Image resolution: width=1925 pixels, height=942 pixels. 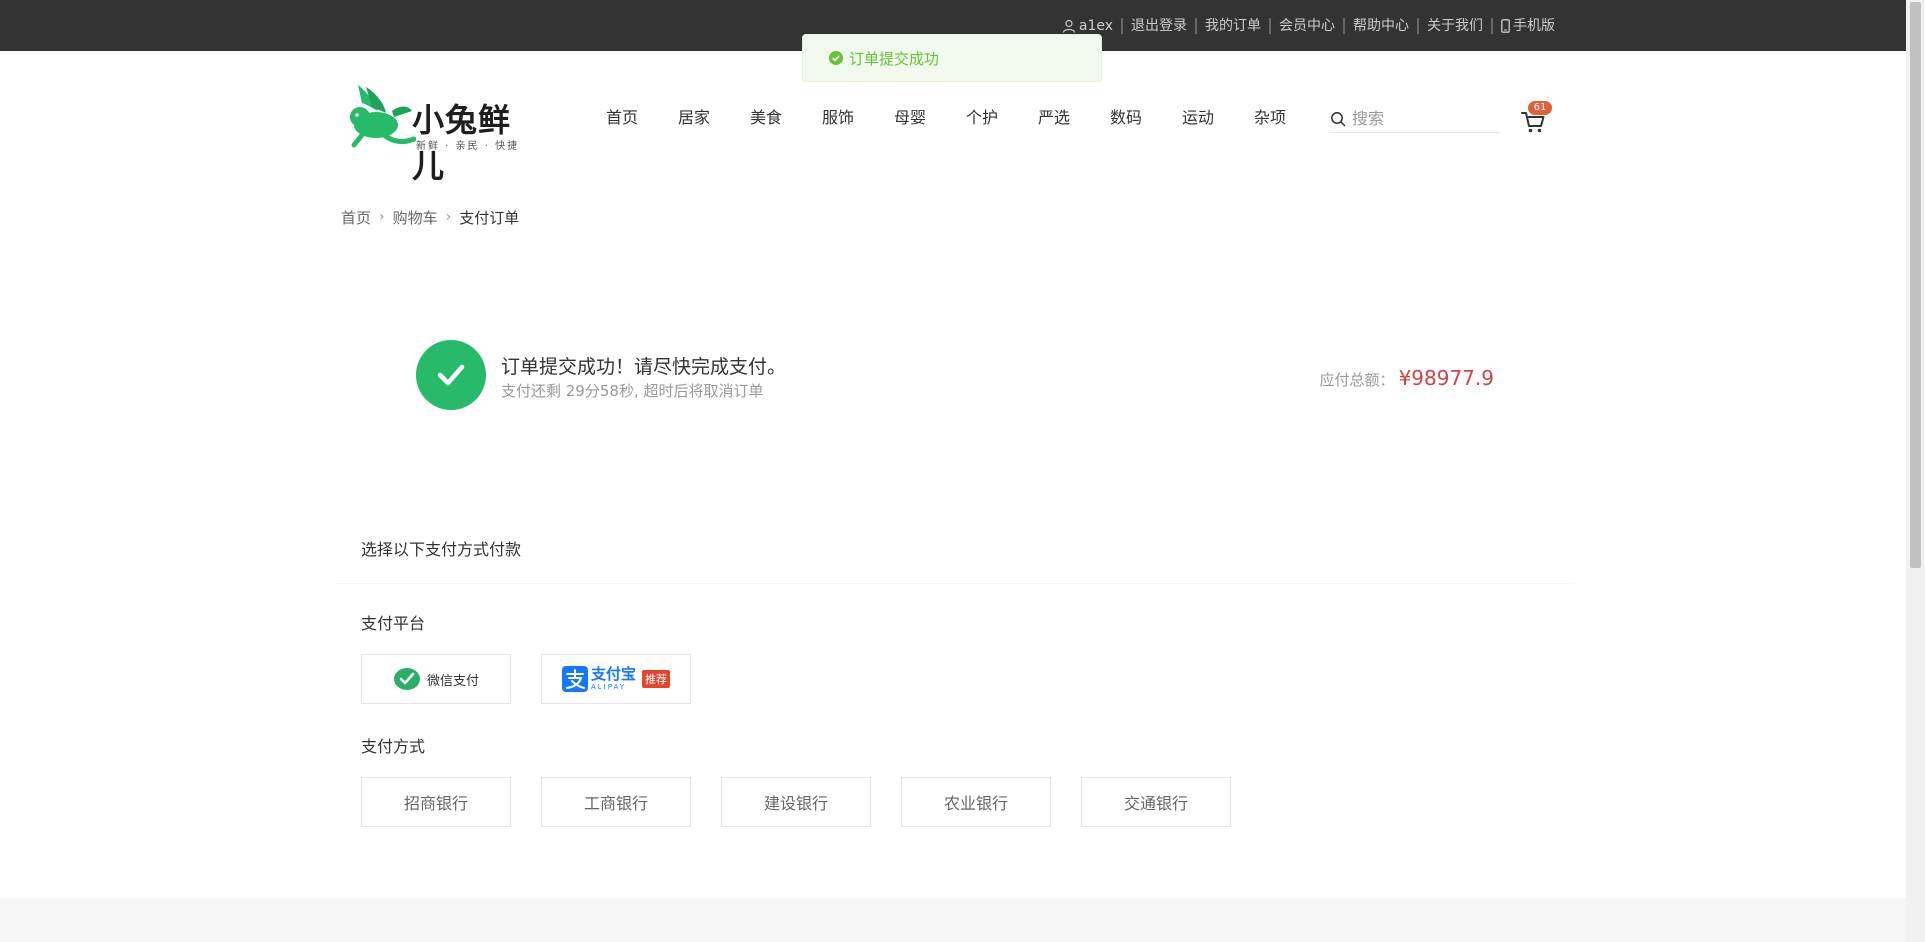 I want to click on about-us-link: 关于我们, so click(x=1454, y=25).